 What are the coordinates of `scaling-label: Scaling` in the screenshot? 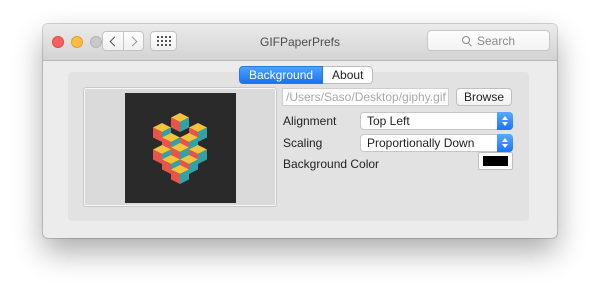 It's located at (303, 143).